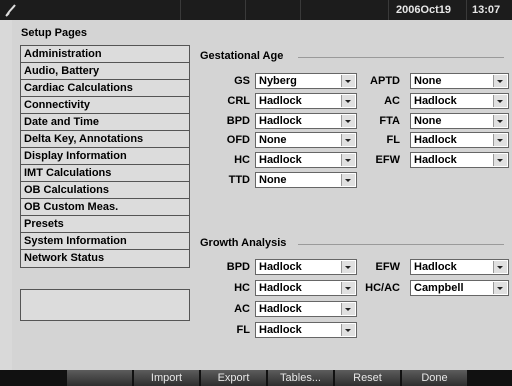 The image size is (512, 386). I want to click on softkey-blank, so click(100, 378).